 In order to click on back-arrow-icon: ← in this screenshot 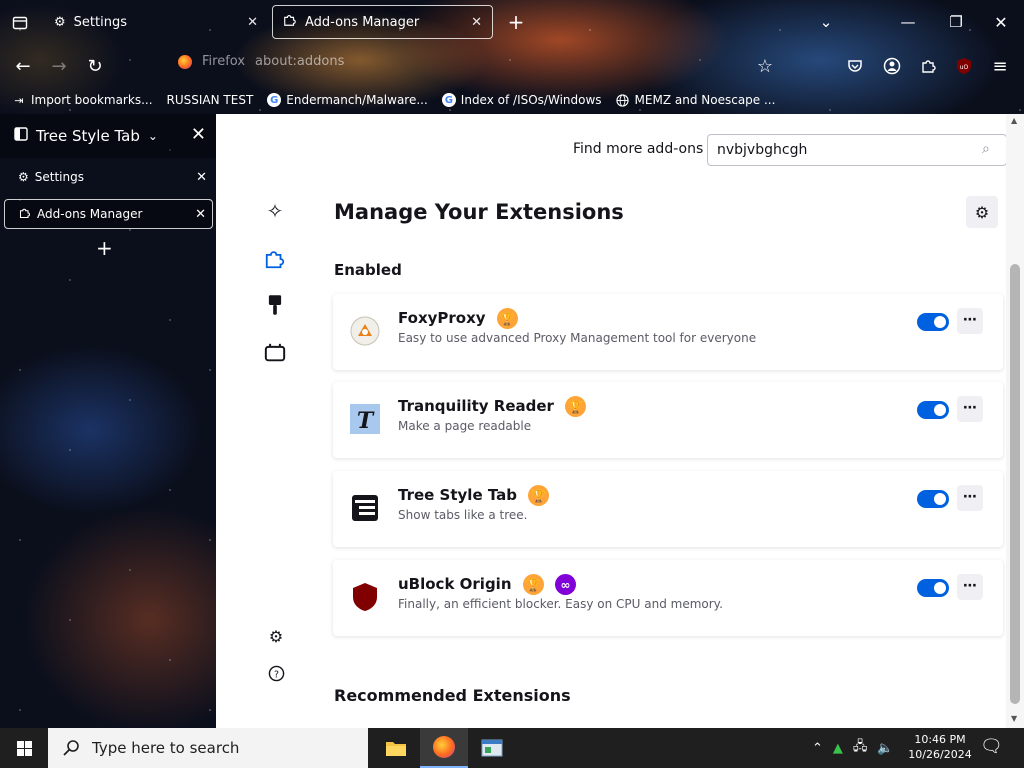, I will do `click(23, 66)`.